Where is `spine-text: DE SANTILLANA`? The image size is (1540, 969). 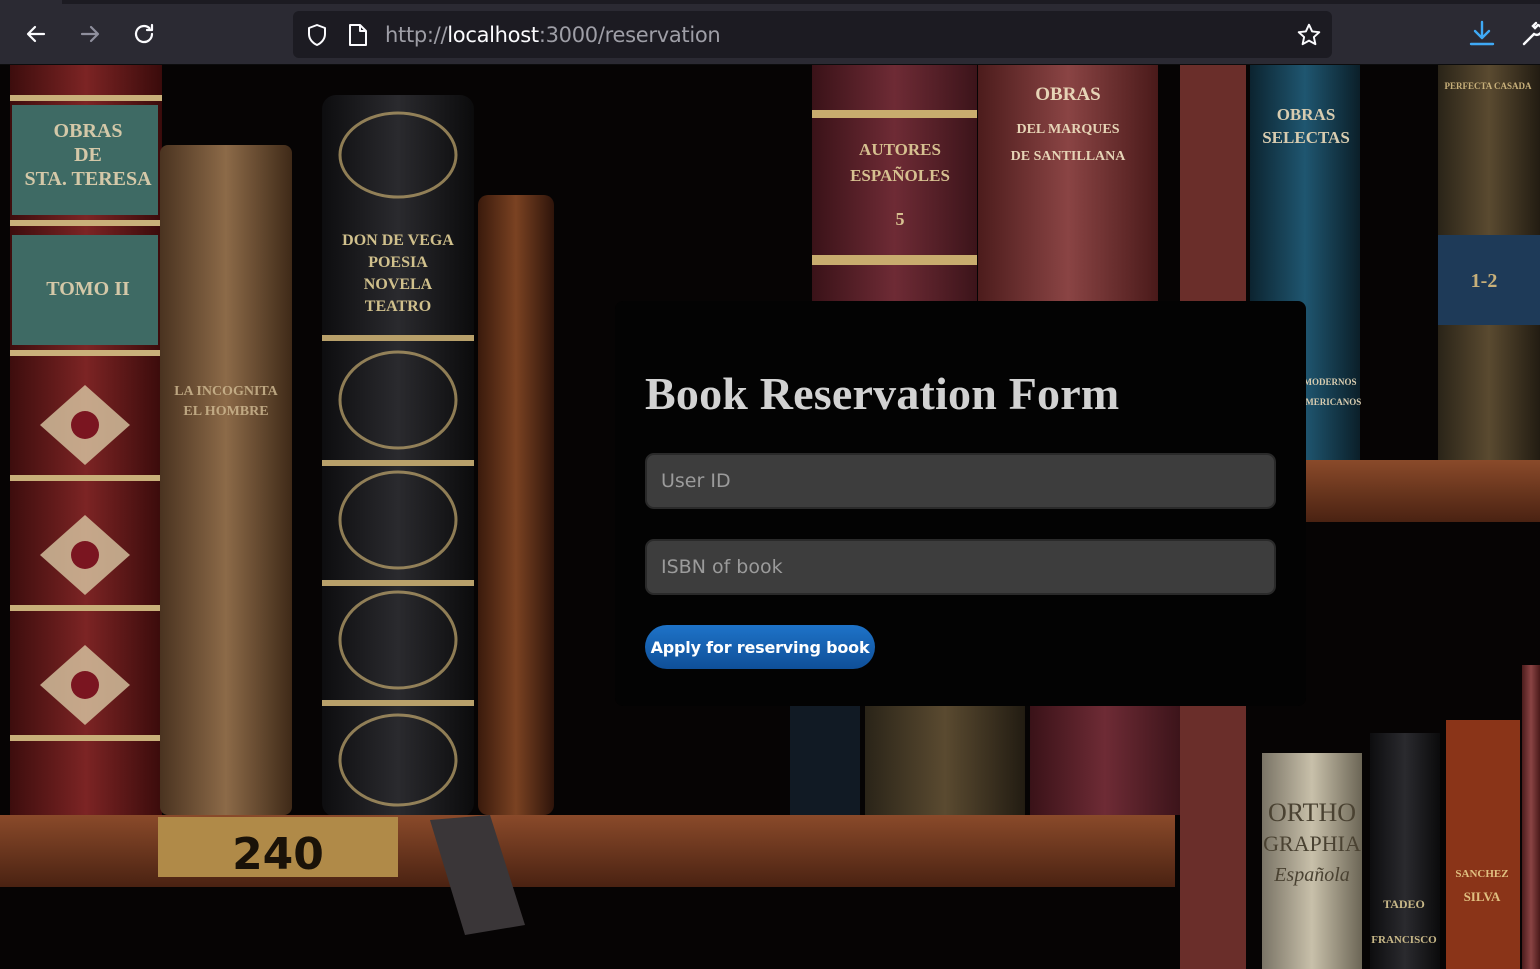 spine-text: DE SANTILLANA is located at coordinates (1069, 156).